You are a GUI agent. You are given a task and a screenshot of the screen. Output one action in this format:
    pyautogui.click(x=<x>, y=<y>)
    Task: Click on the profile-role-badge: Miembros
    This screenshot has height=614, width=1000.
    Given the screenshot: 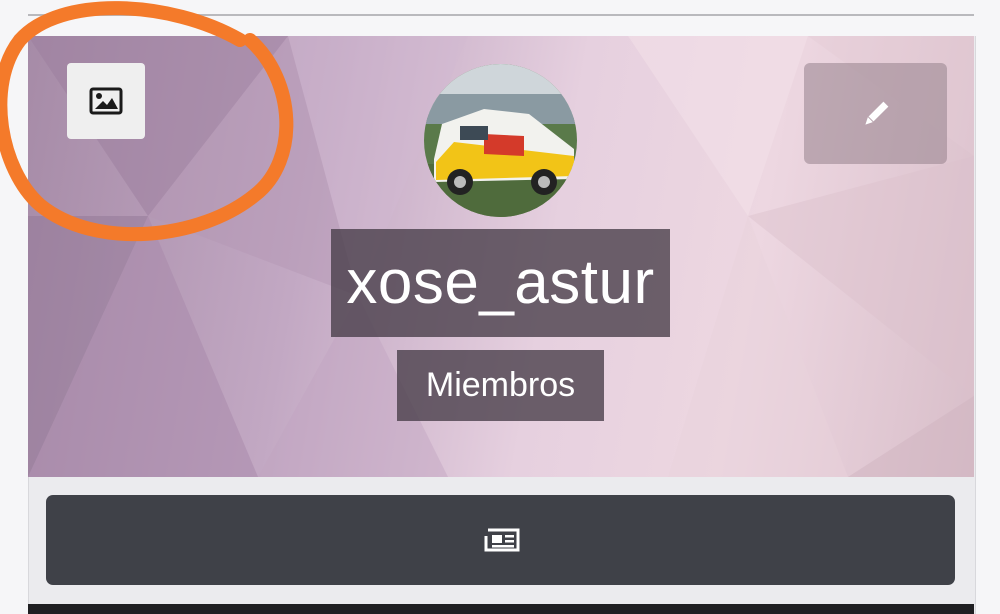 What is the action you would take?
    pyautogui.click(x=500, y=385)
    